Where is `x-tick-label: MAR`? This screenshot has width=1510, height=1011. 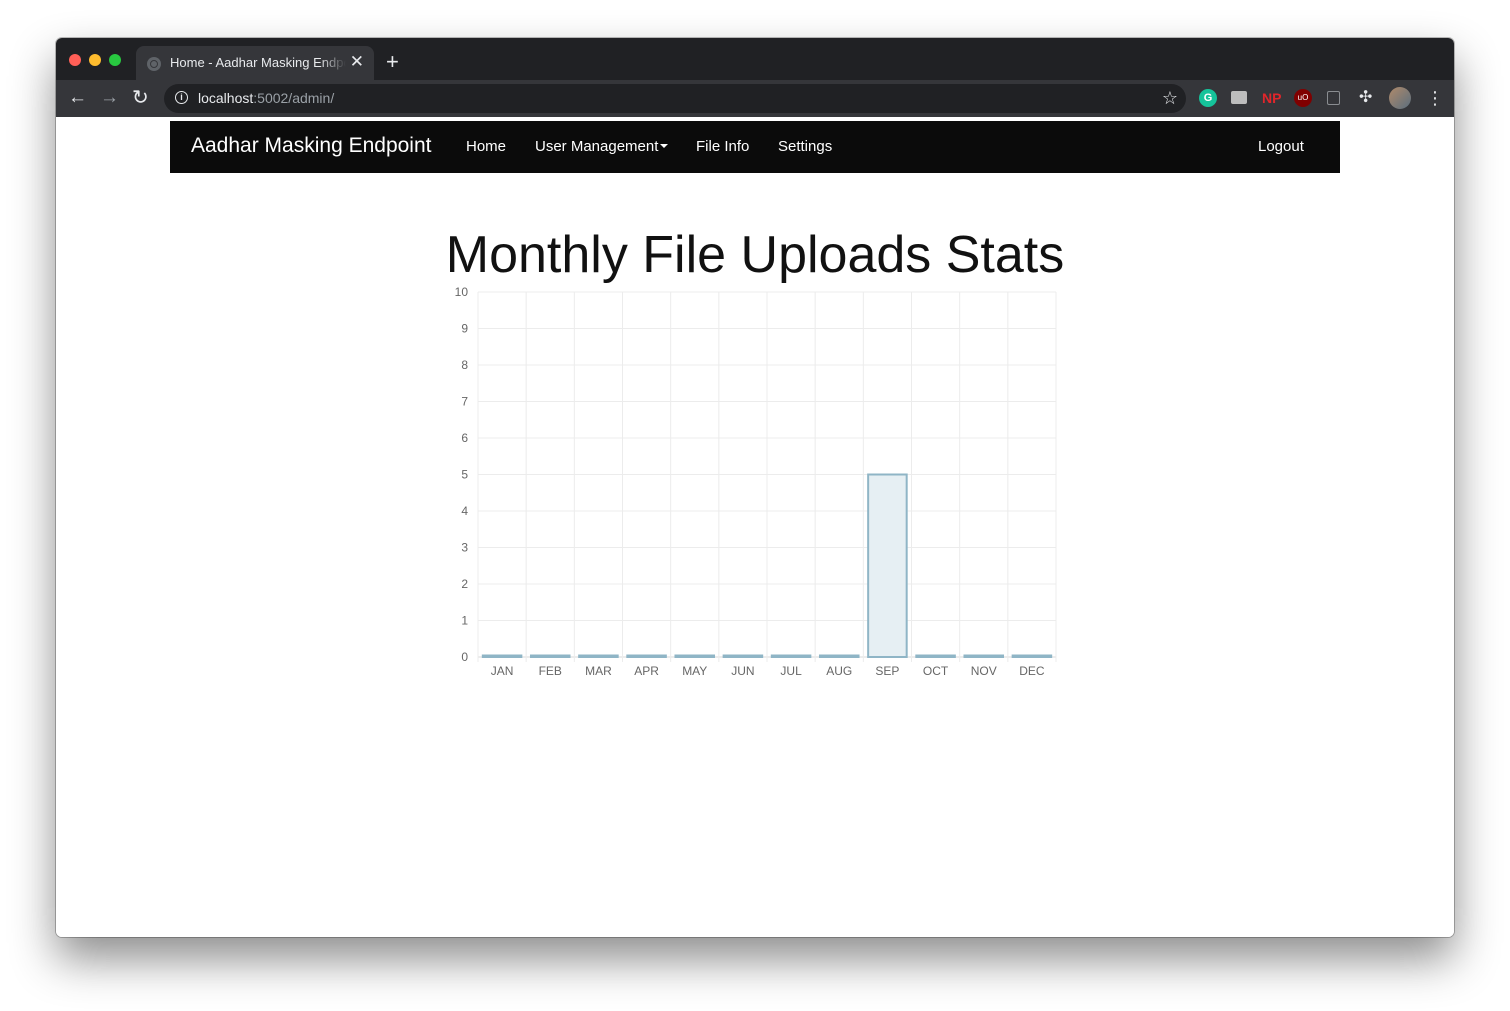 x-tick-label: MAR is located at coordinates (598, 671).